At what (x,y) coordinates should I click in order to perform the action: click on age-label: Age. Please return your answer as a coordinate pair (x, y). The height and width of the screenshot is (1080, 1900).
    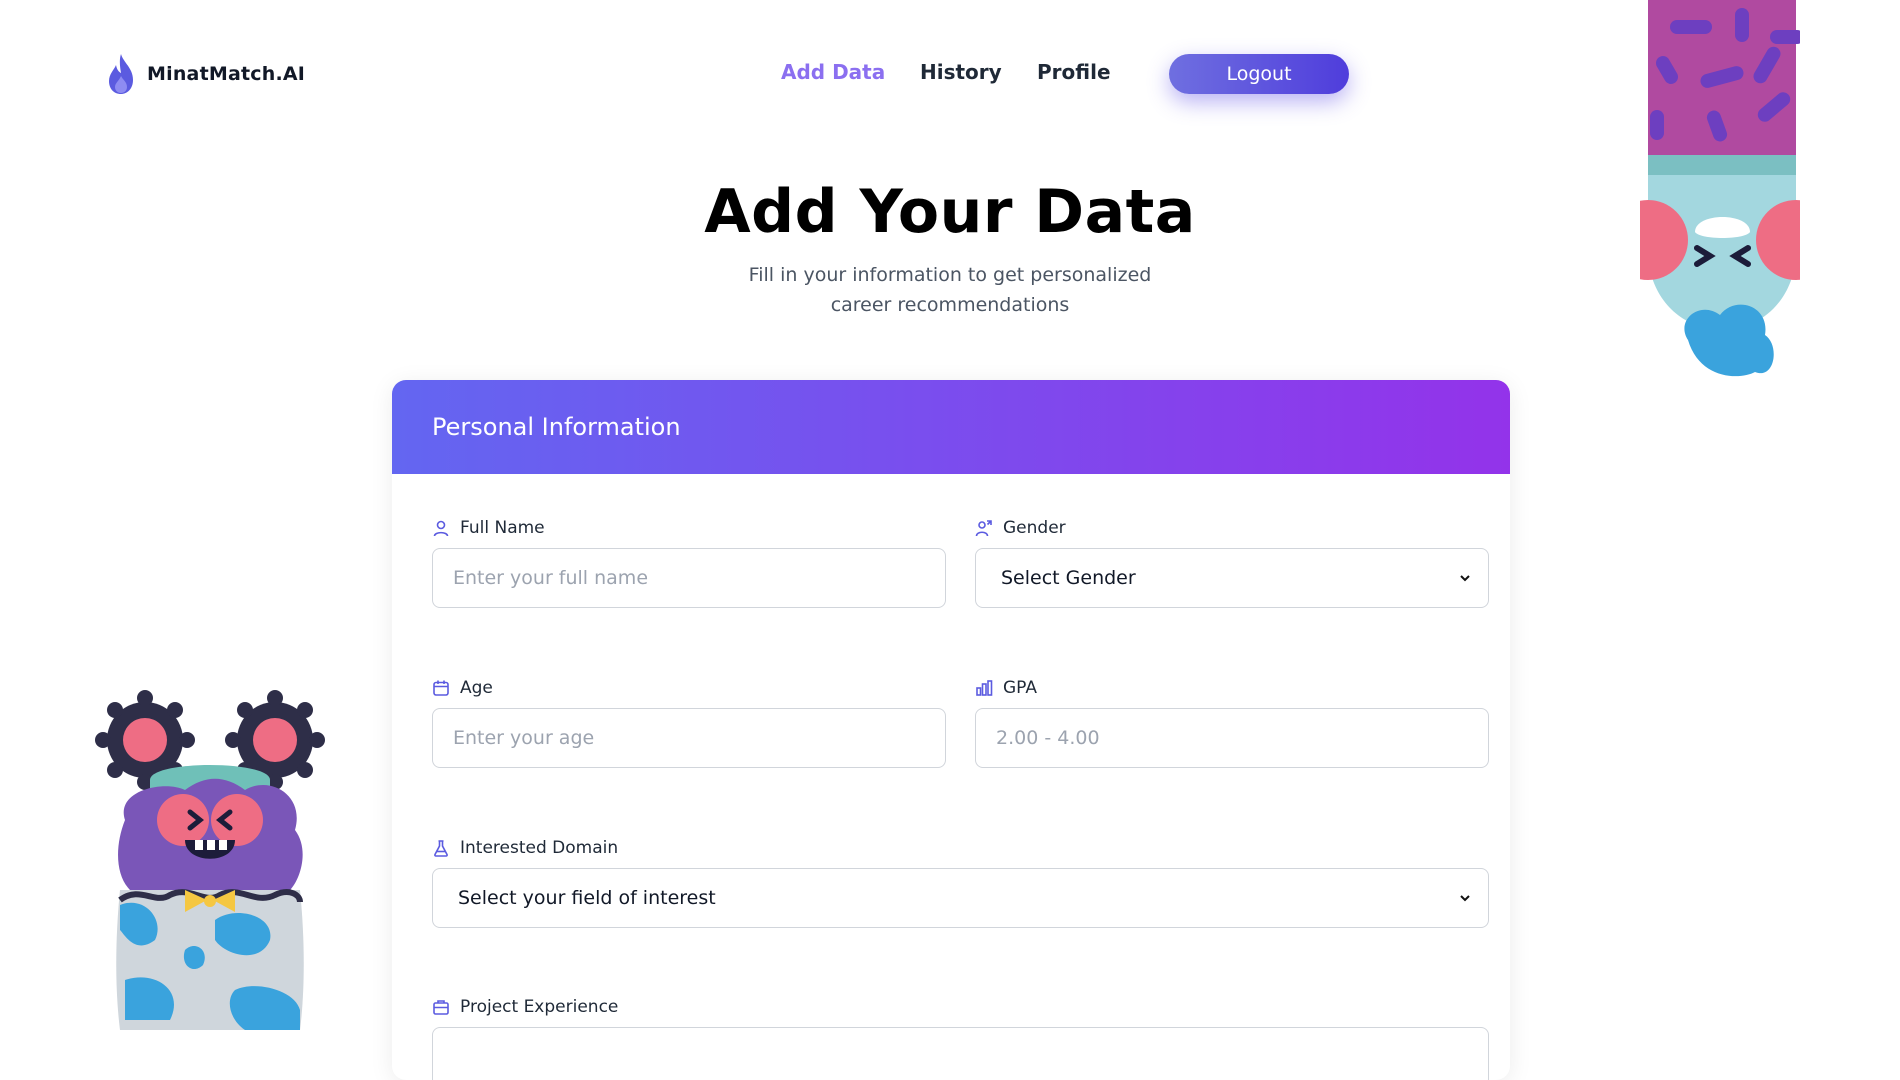
    Looking at the image, I should click on (462, 688).